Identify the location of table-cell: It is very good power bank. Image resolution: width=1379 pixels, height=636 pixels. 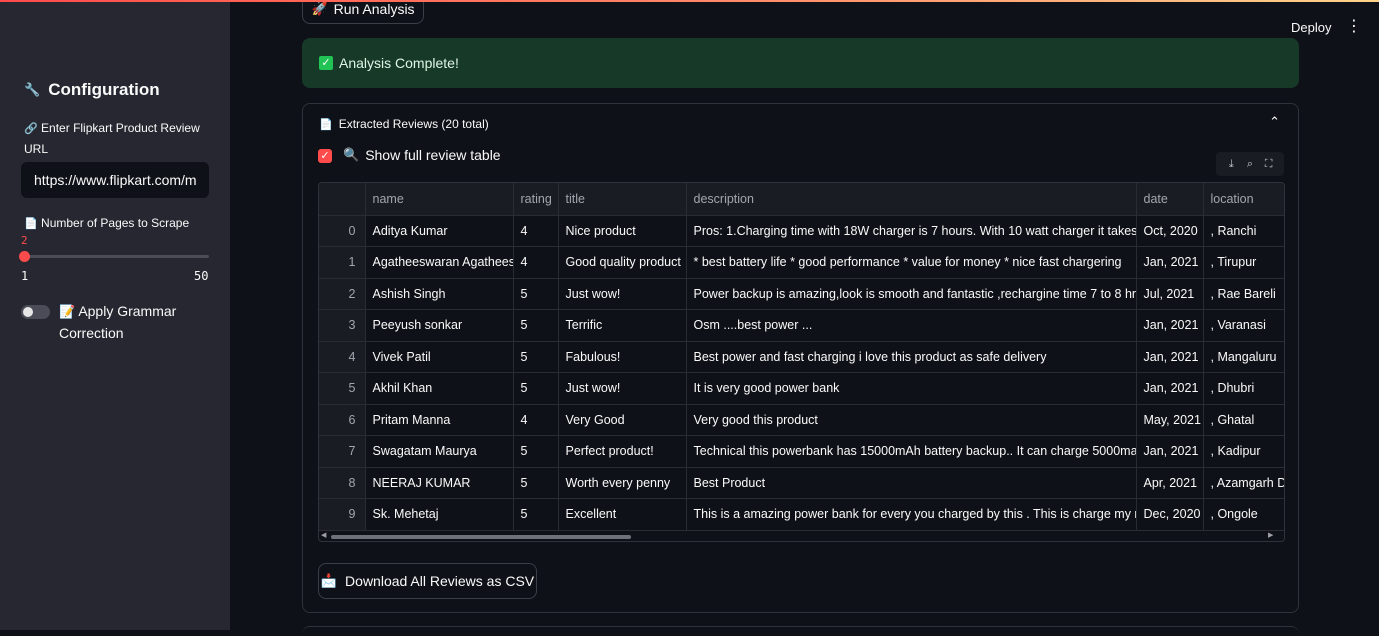
(911, 388).